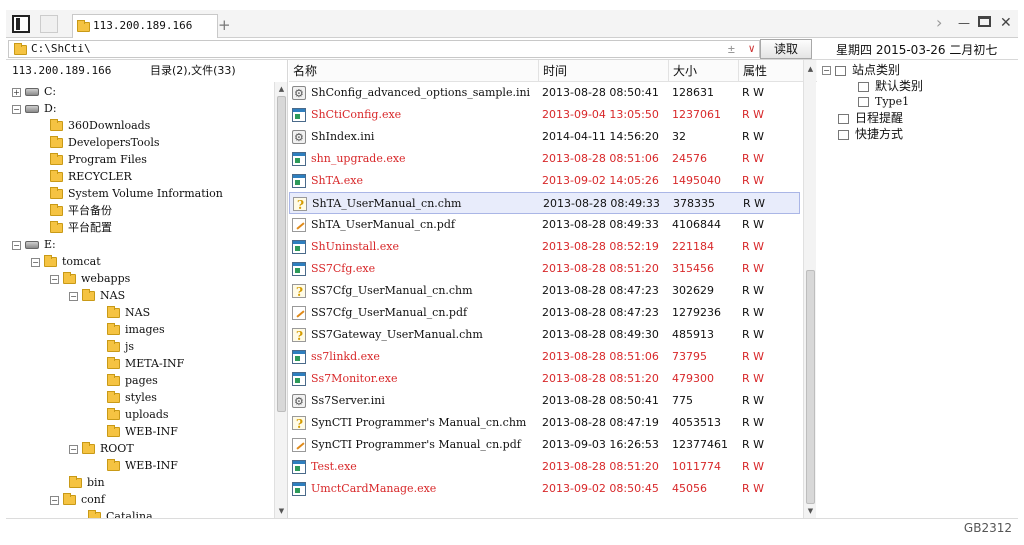 The image size is (1024, 545). What do you see at coordinates (387, 203) in the screenshot?
I see `file-name: ShTA_UserManual_cn.chm` at bounding box center [387, 203].